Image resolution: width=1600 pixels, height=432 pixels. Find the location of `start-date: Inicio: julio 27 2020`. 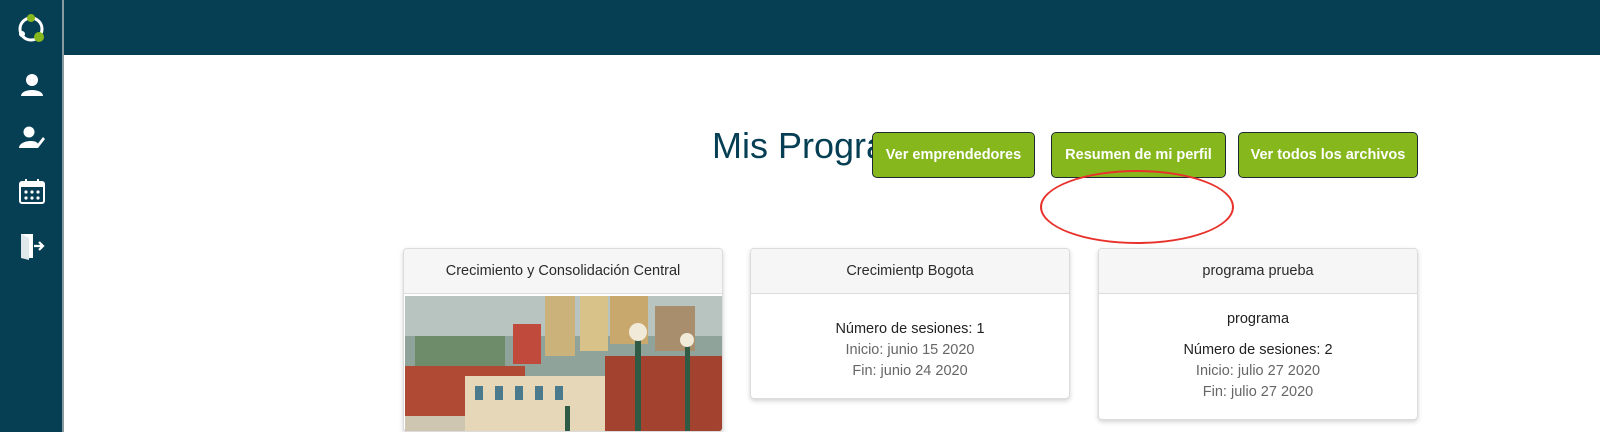

start-date: Inicio: julio 27 2020 is located at coordinates (1258, 371).